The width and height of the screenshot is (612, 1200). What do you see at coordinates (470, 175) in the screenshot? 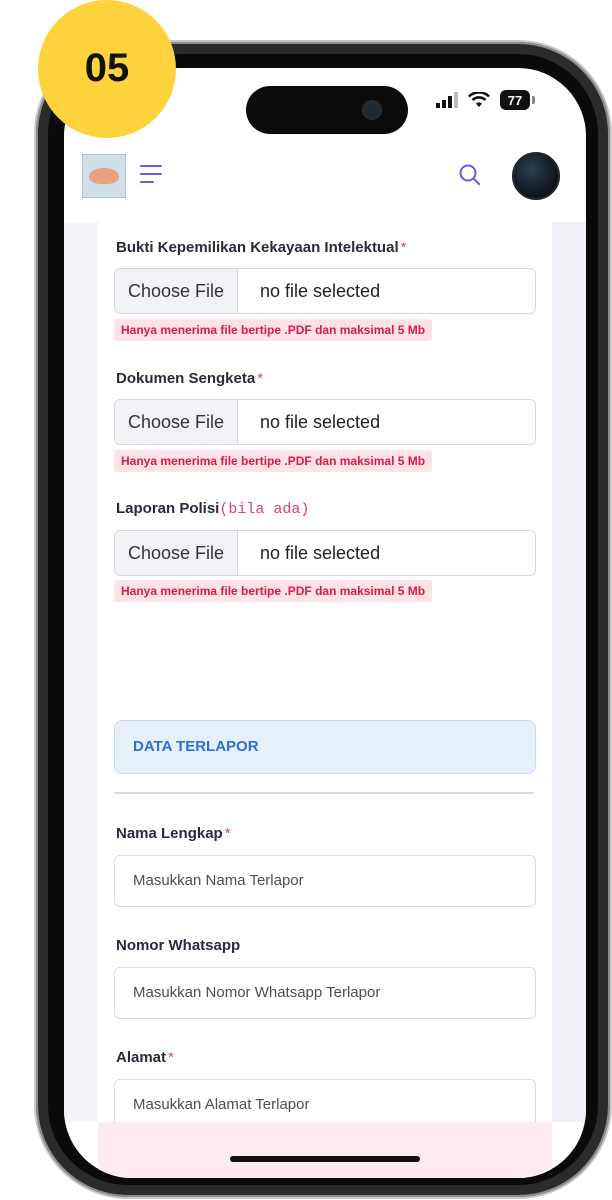
I see `search-icon` at bounding box center [470, 175].